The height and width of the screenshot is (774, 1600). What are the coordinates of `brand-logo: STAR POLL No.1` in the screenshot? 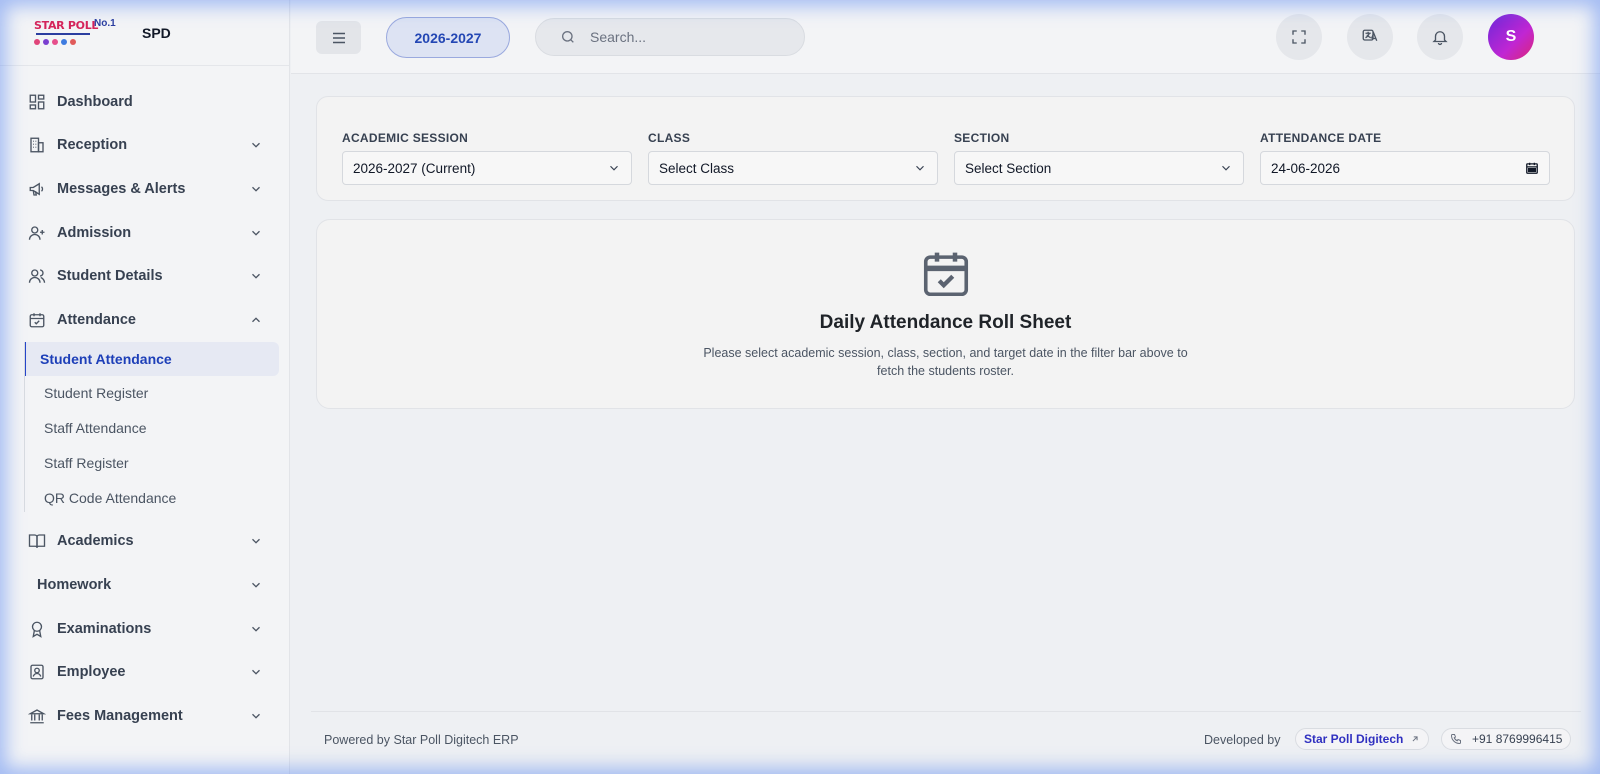 It's located at (75, 33).